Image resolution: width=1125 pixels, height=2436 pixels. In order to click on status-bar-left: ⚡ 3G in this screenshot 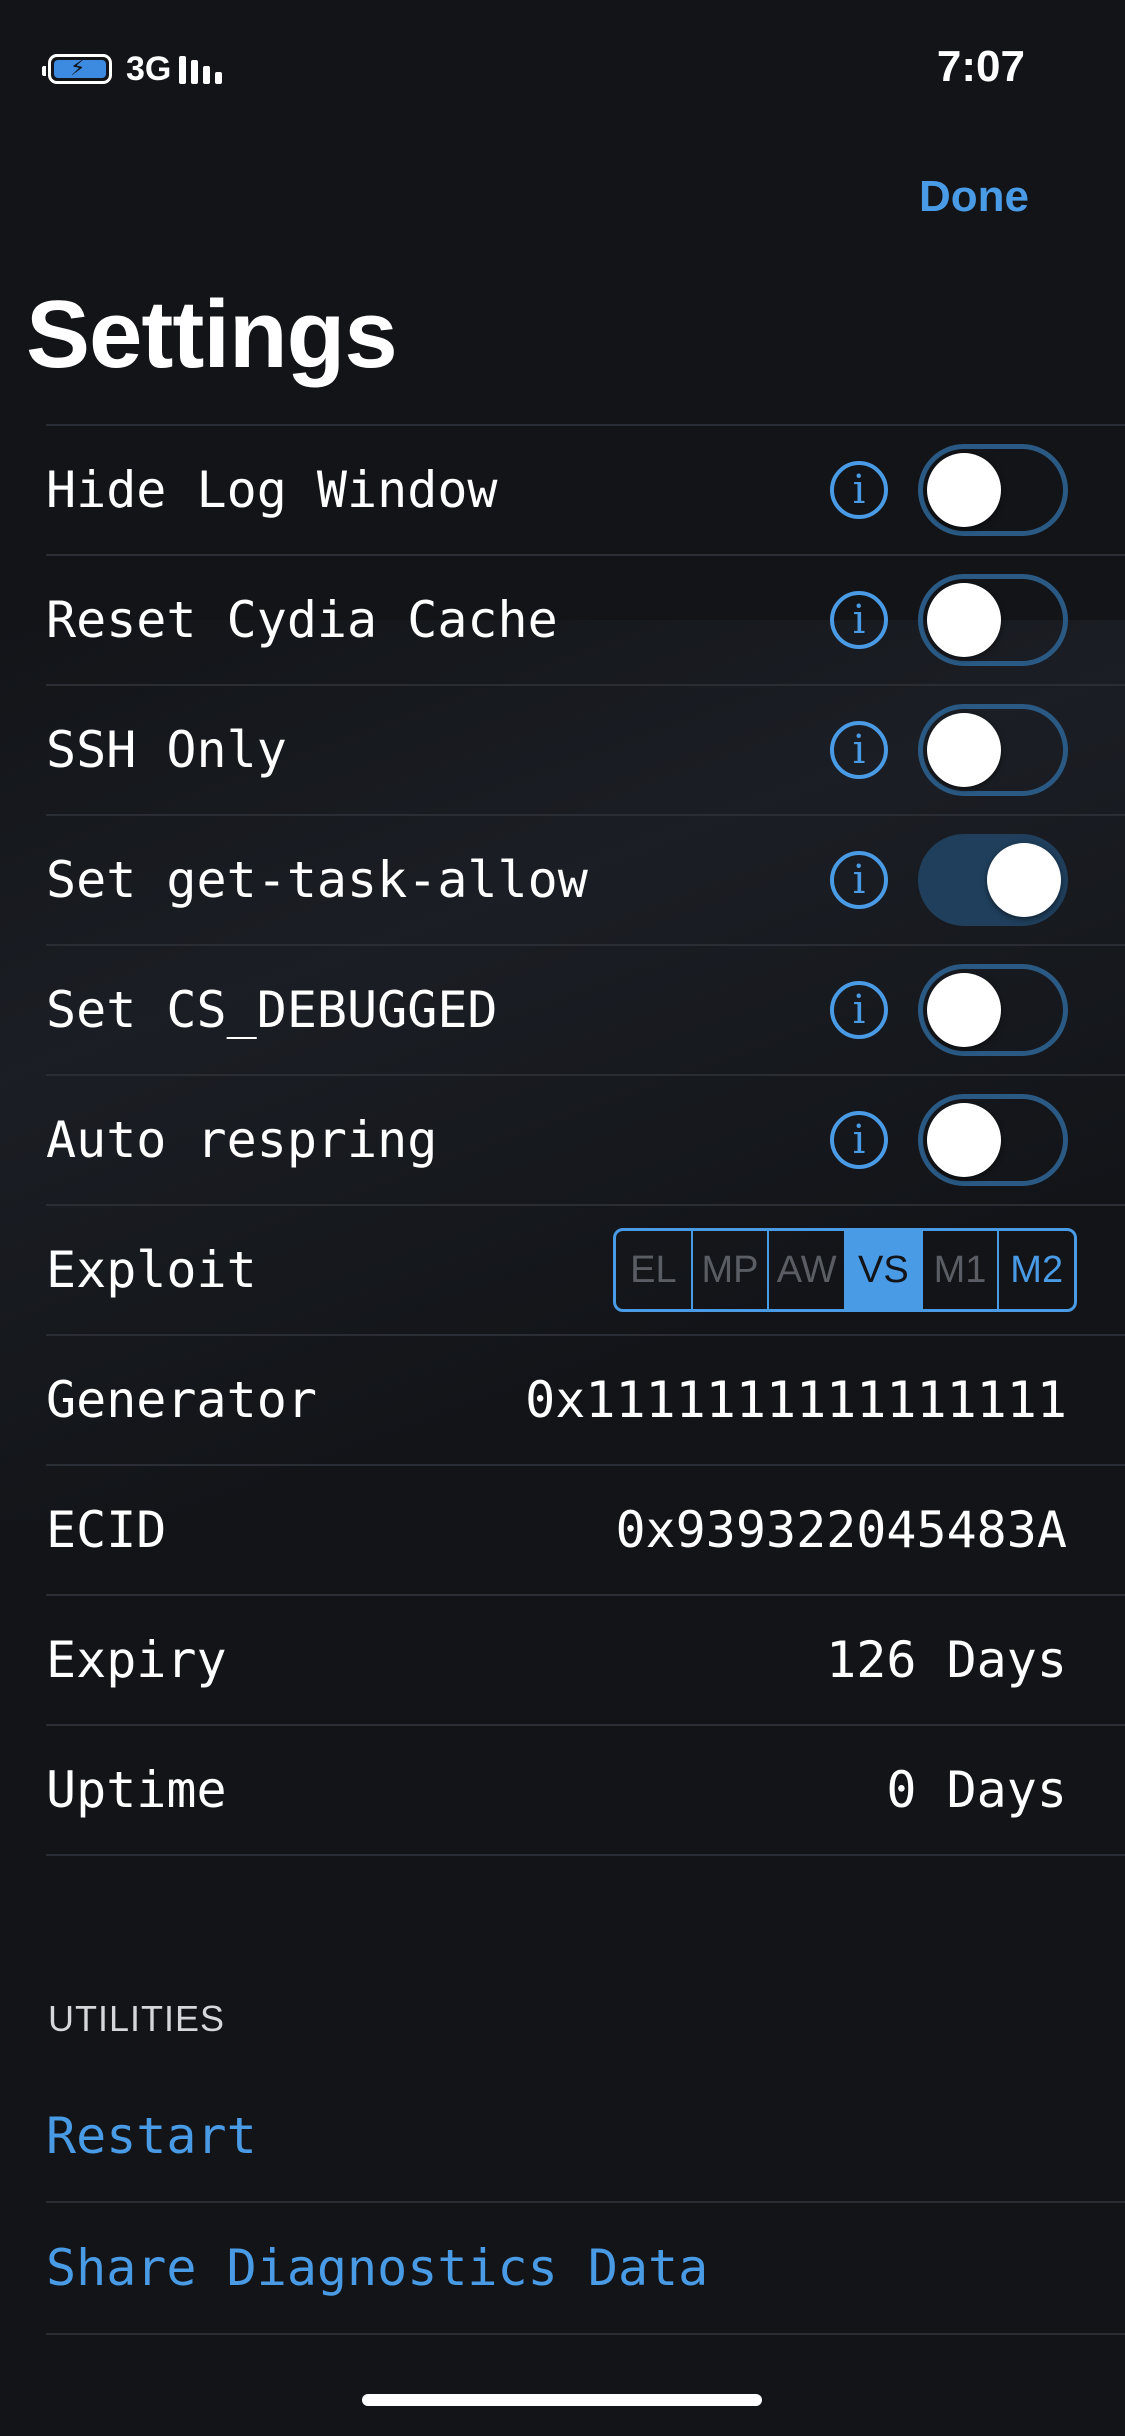, I will do `click(134, 69)`.